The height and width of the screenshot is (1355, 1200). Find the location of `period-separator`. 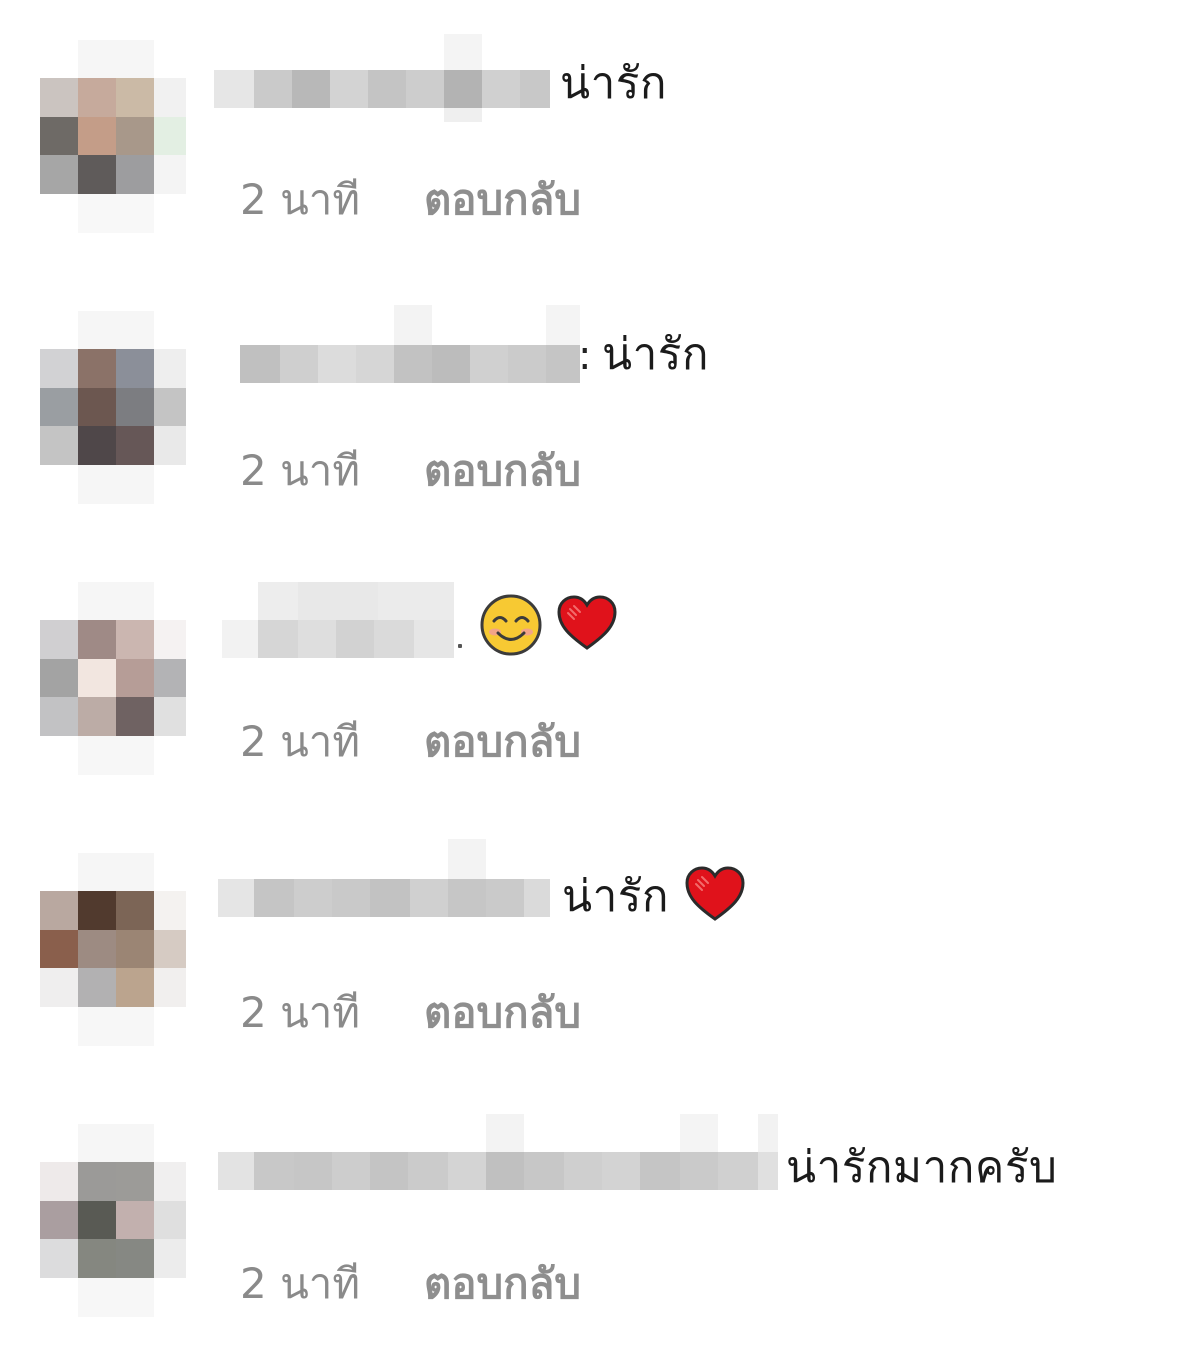

period-separator is located at coordinates (460, 646).